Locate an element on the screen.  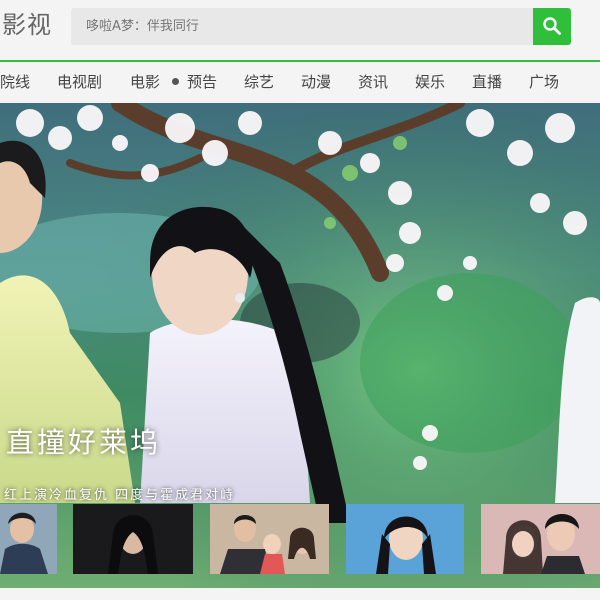
banner-subtitle: 红上演冷血复仇 四度与霍成君对峙 is located at coordinates (120, 495).